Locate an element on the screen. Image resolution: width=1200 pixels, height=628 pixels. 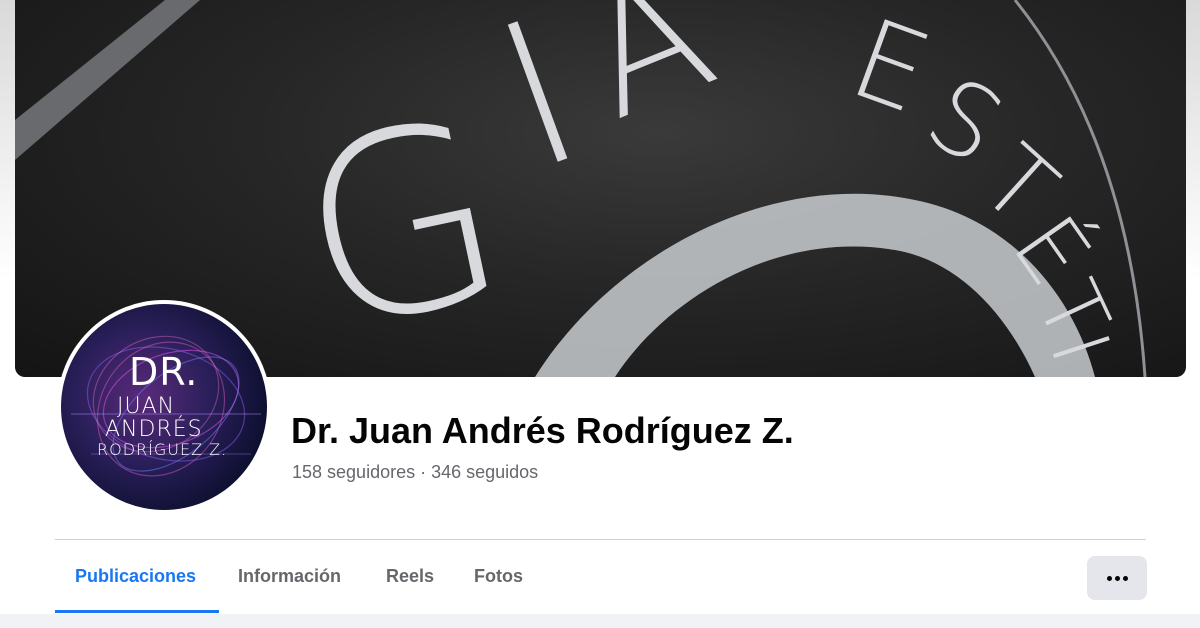
tab-publicaciones: Publicaciones is located at coordinates (135, 576).